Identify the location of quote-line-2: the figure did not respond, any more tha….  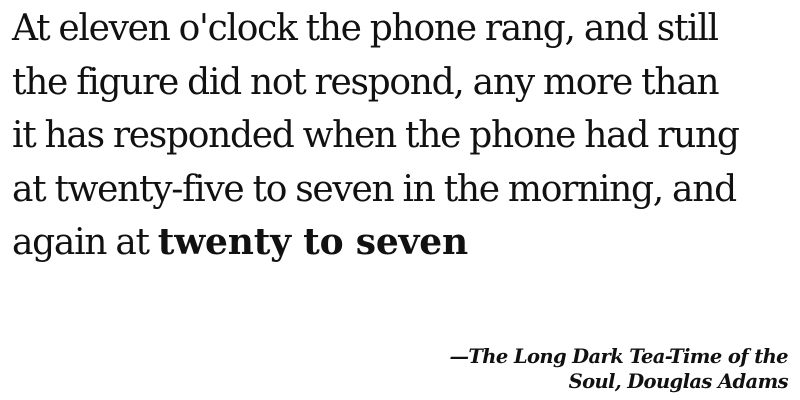
(366, 82).